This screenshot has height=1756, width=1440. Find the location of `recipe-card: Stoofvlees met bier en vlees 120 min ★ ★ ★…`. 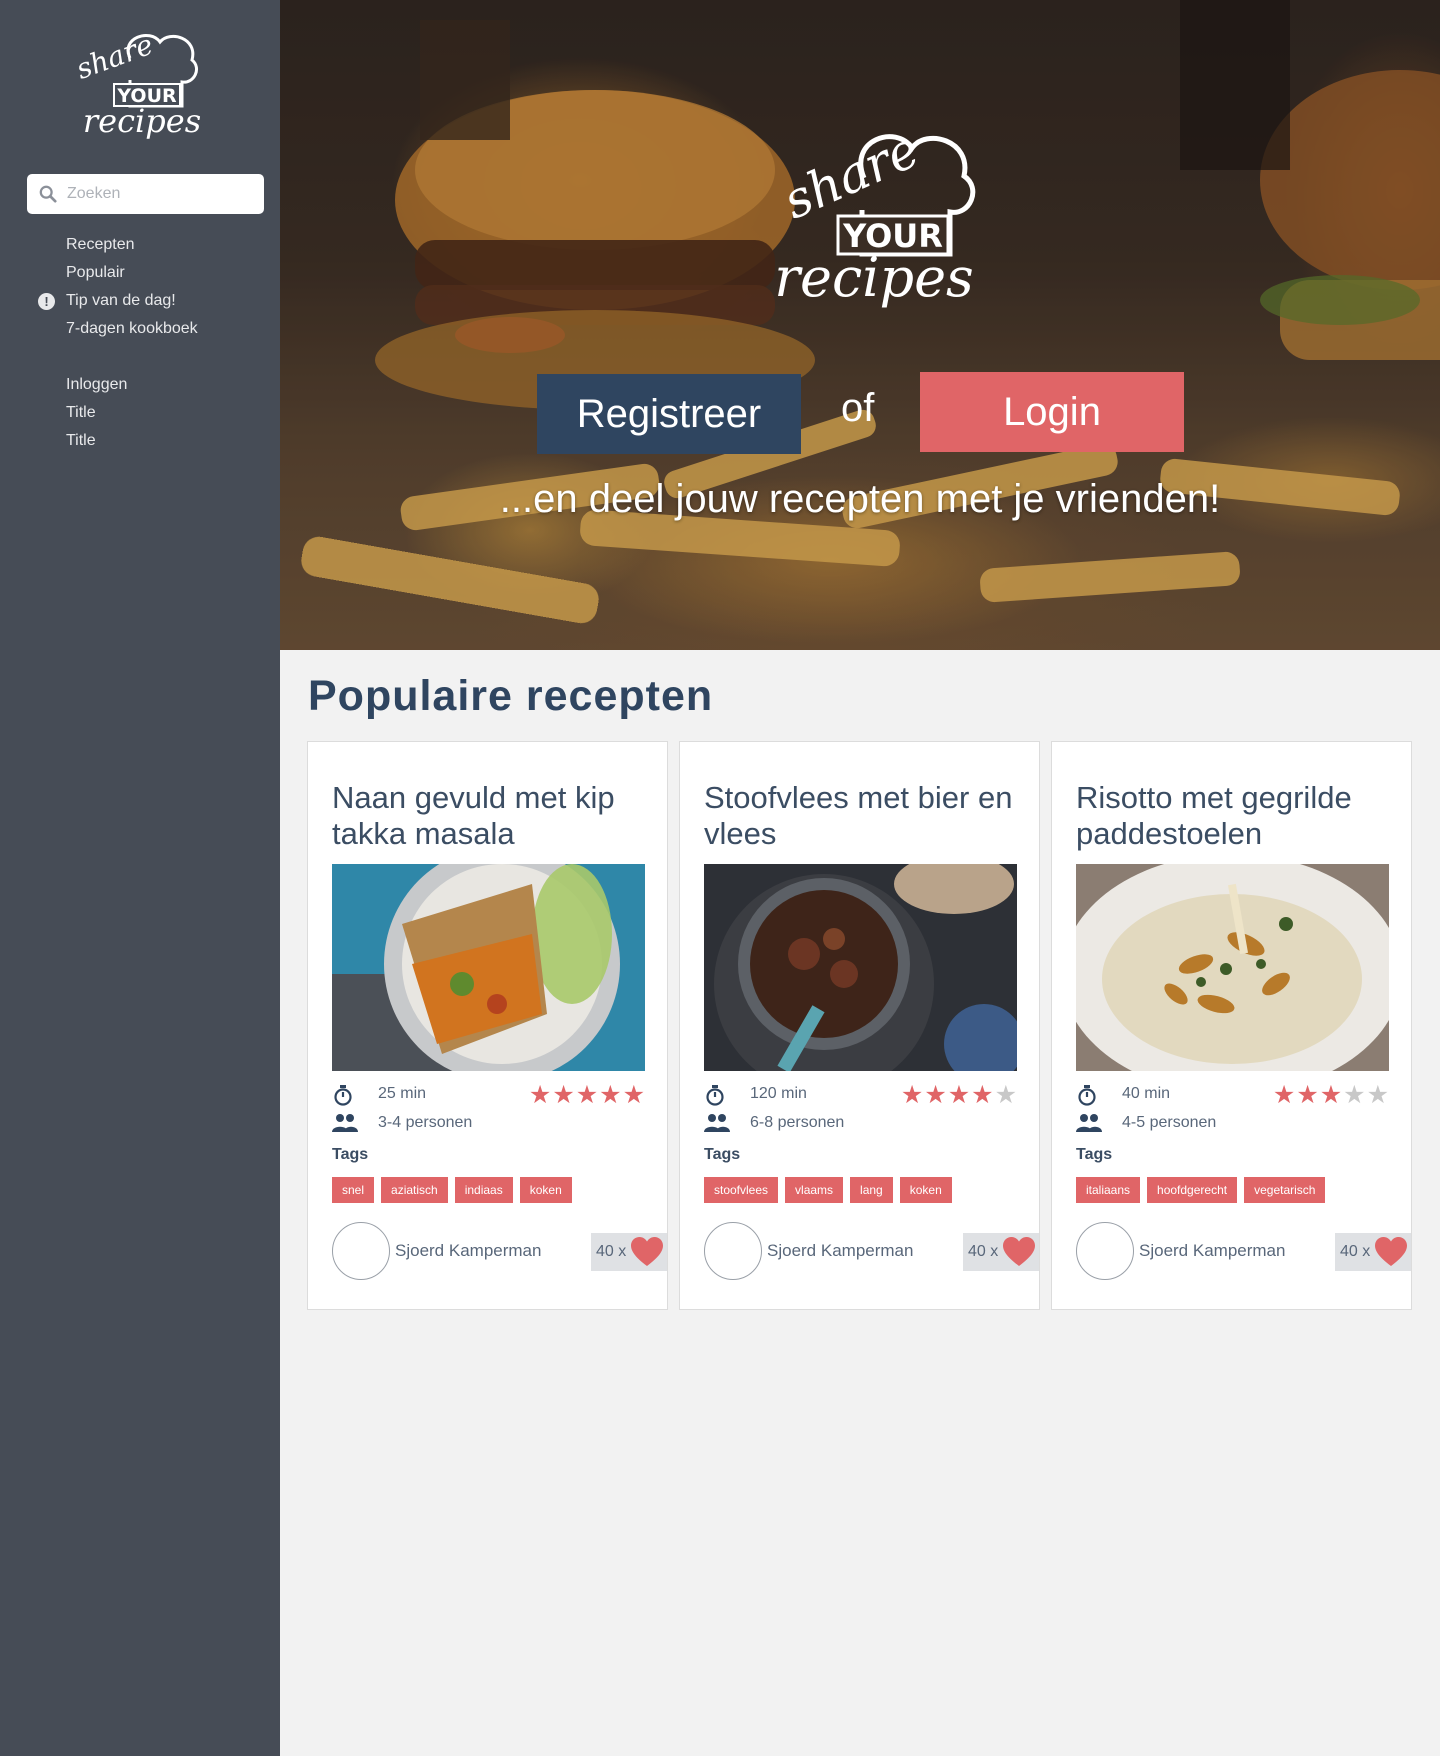

recipe-card: Stoofvlees met bier en vlees 120 min ★ ★ ★… is located at coordinates (859, 1025).